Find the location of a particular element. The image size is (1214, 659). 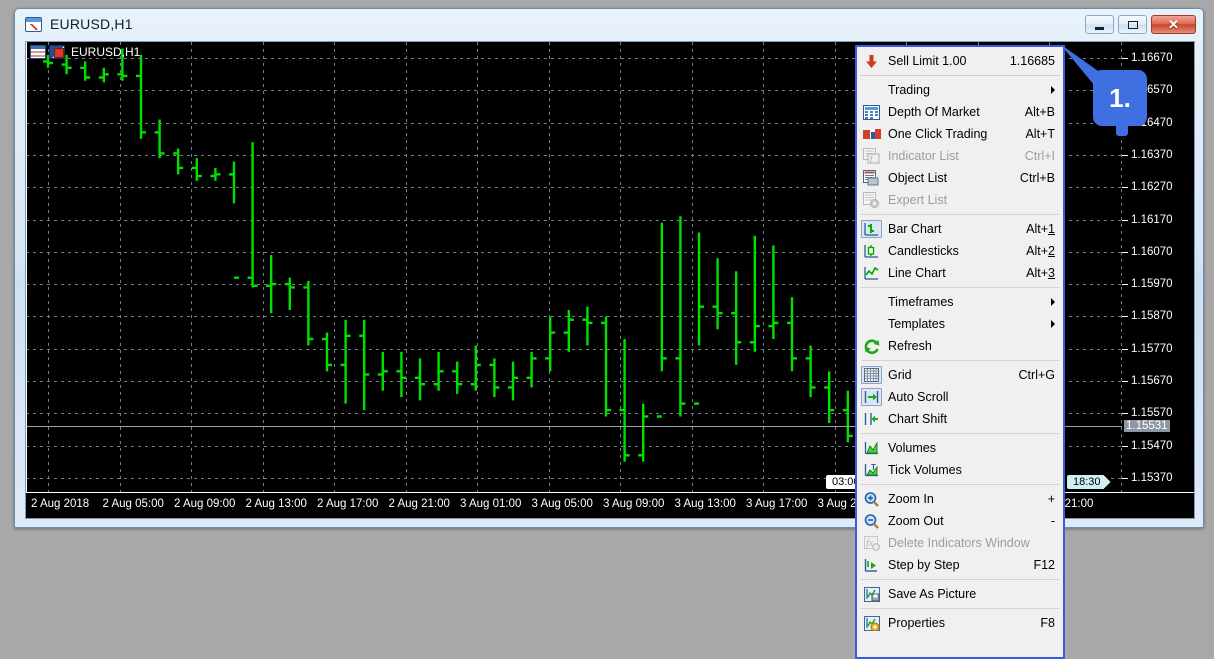

menu-item-volumes: Volumes is located at coordinates (960, 448).